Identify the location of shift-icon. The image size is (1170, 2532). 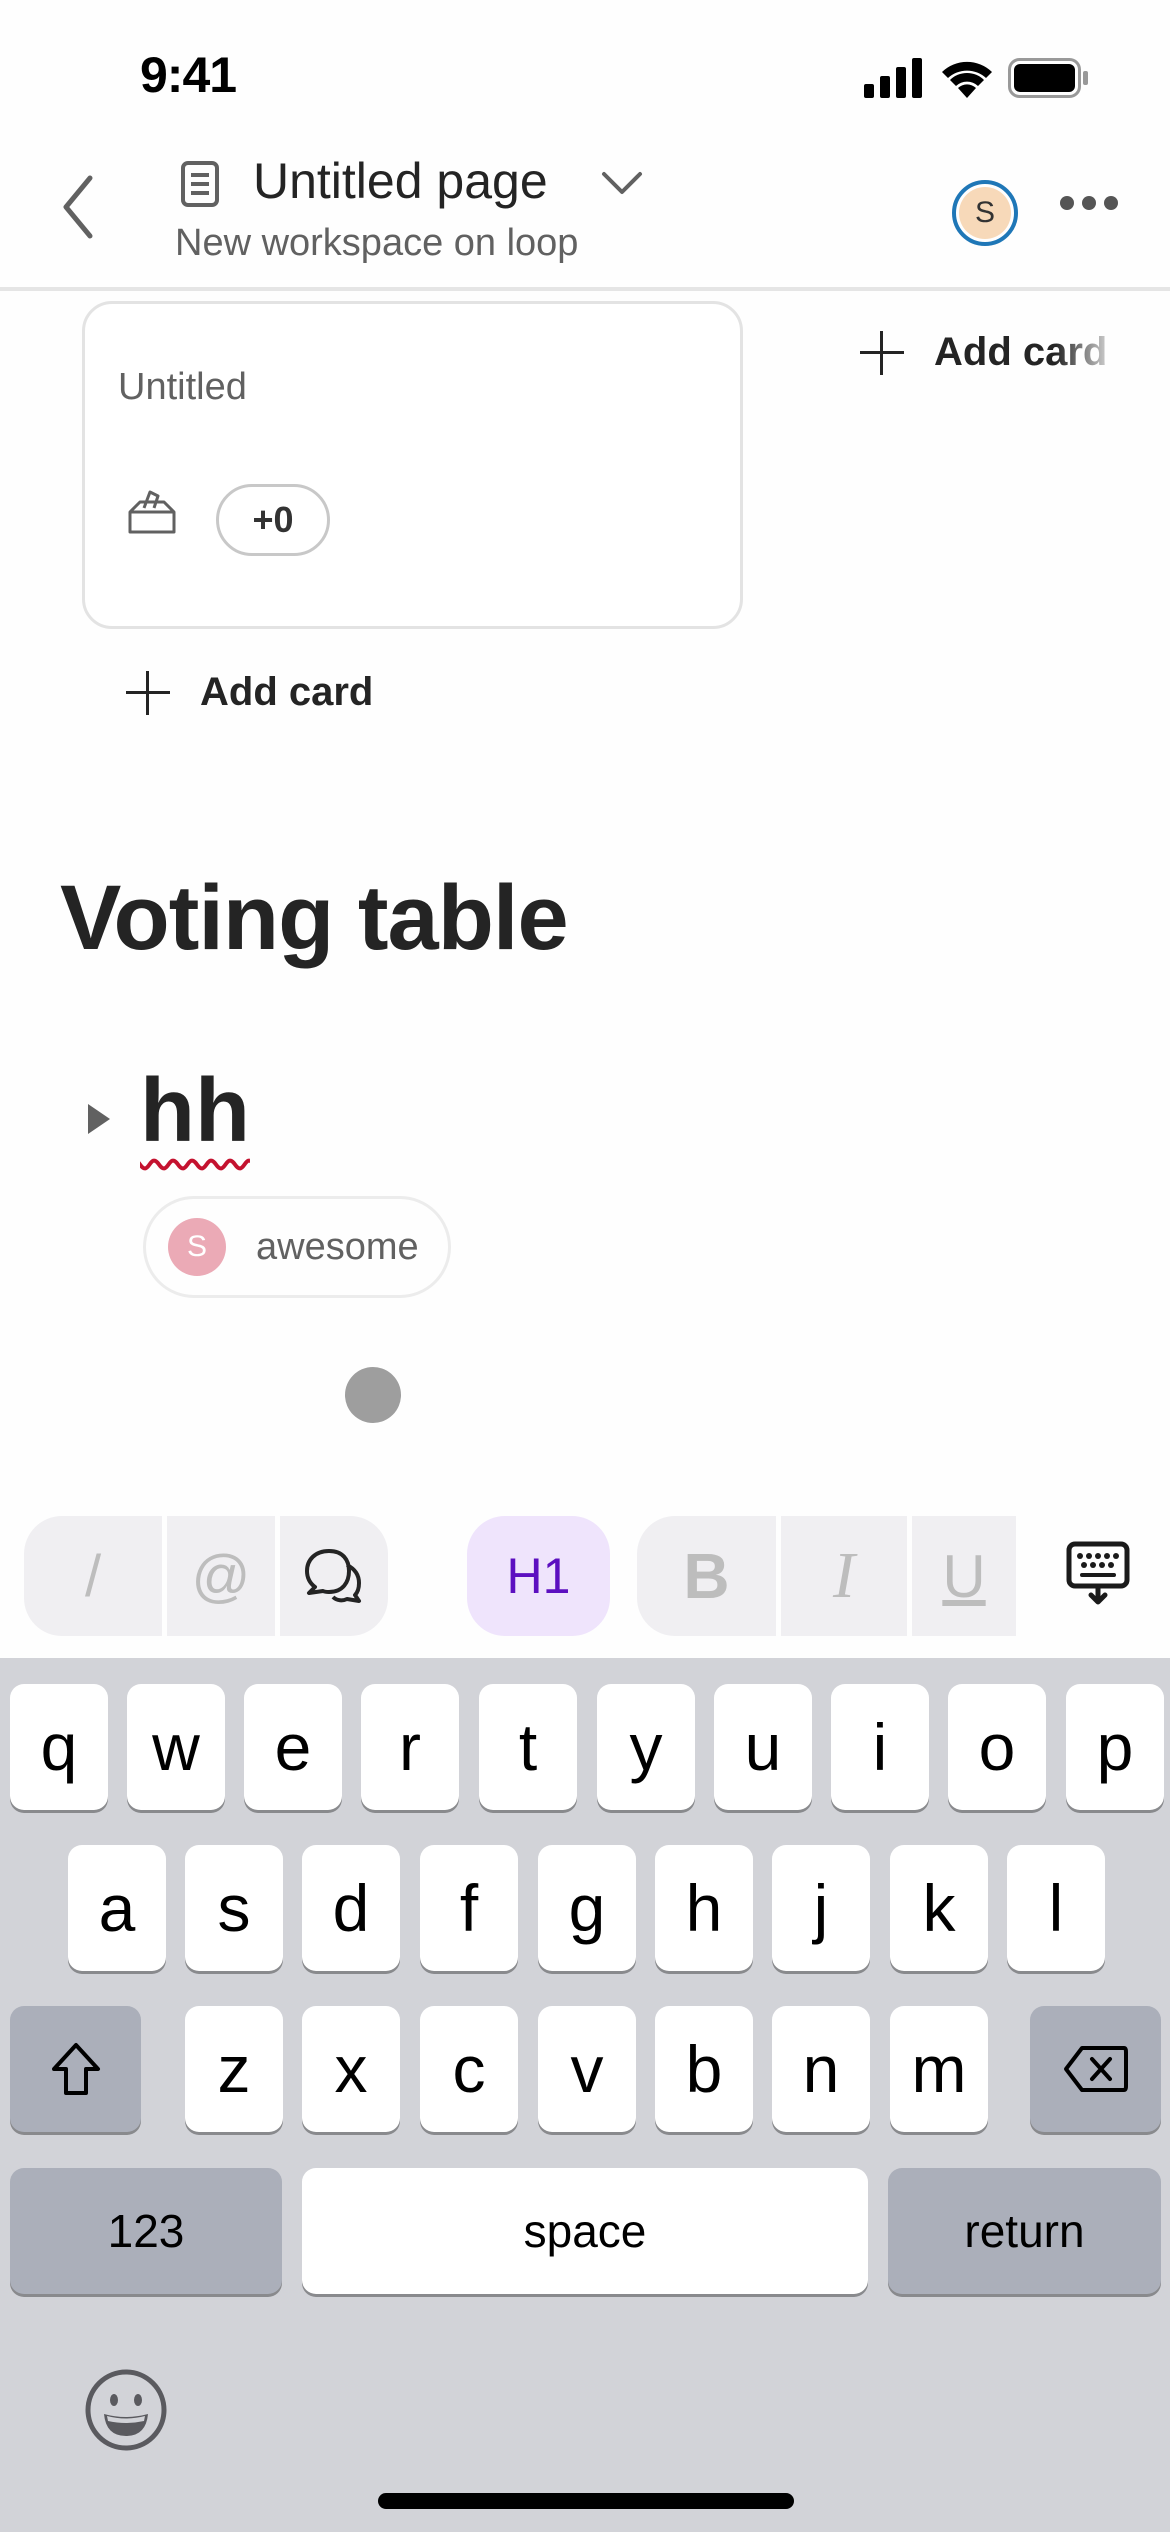
(75, 2069).